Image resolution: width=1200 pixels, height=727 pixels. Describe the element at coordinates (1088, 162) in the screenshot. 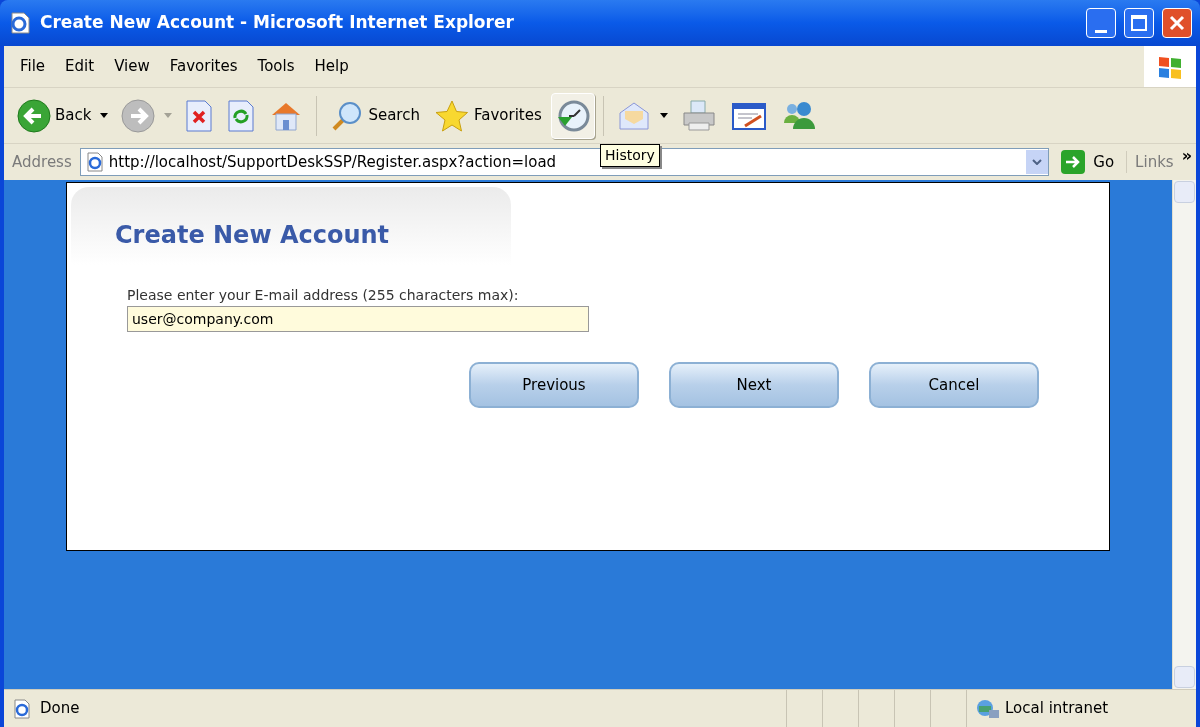

I see `go-button: Go` at that location.